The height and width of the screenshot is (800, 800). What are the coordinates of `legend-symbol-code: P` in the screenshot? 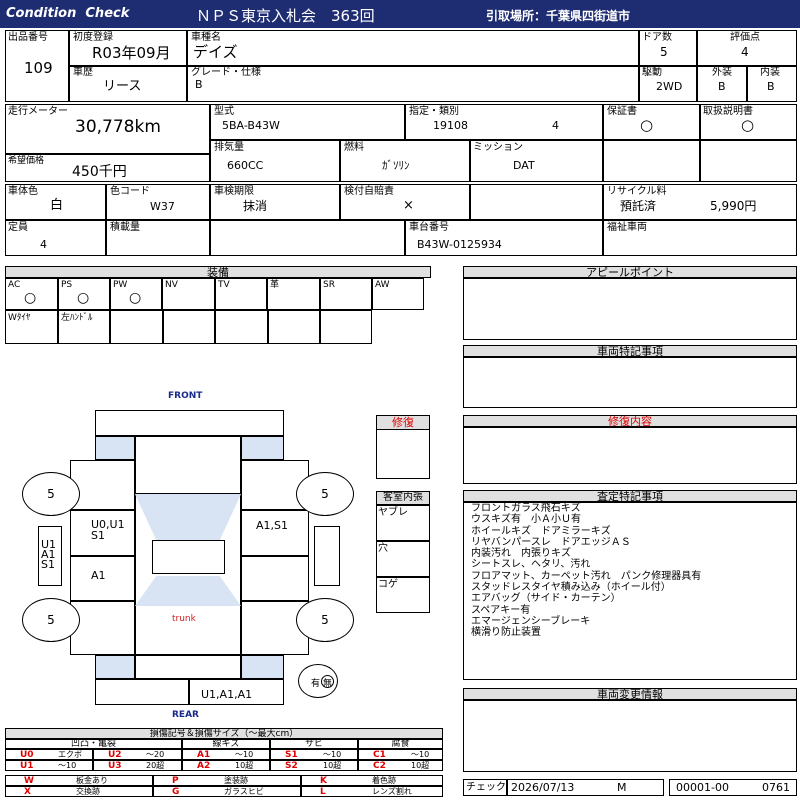 It's located at (175, 781).